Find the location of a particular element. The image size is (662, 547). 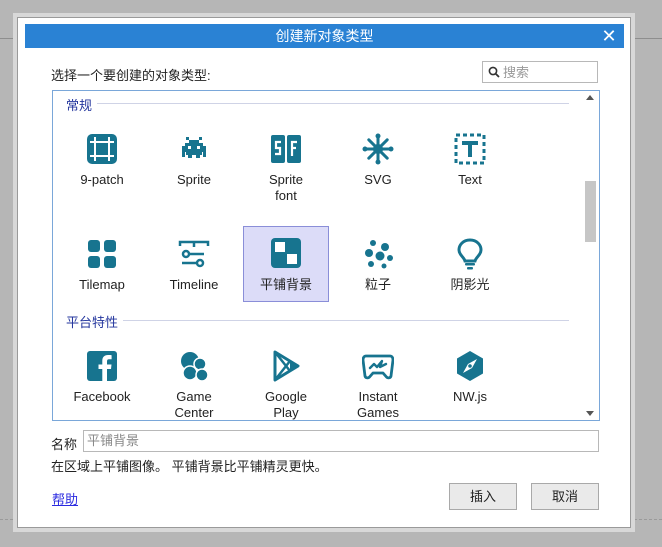

facebook-icon is located at coordinates (102, 366).